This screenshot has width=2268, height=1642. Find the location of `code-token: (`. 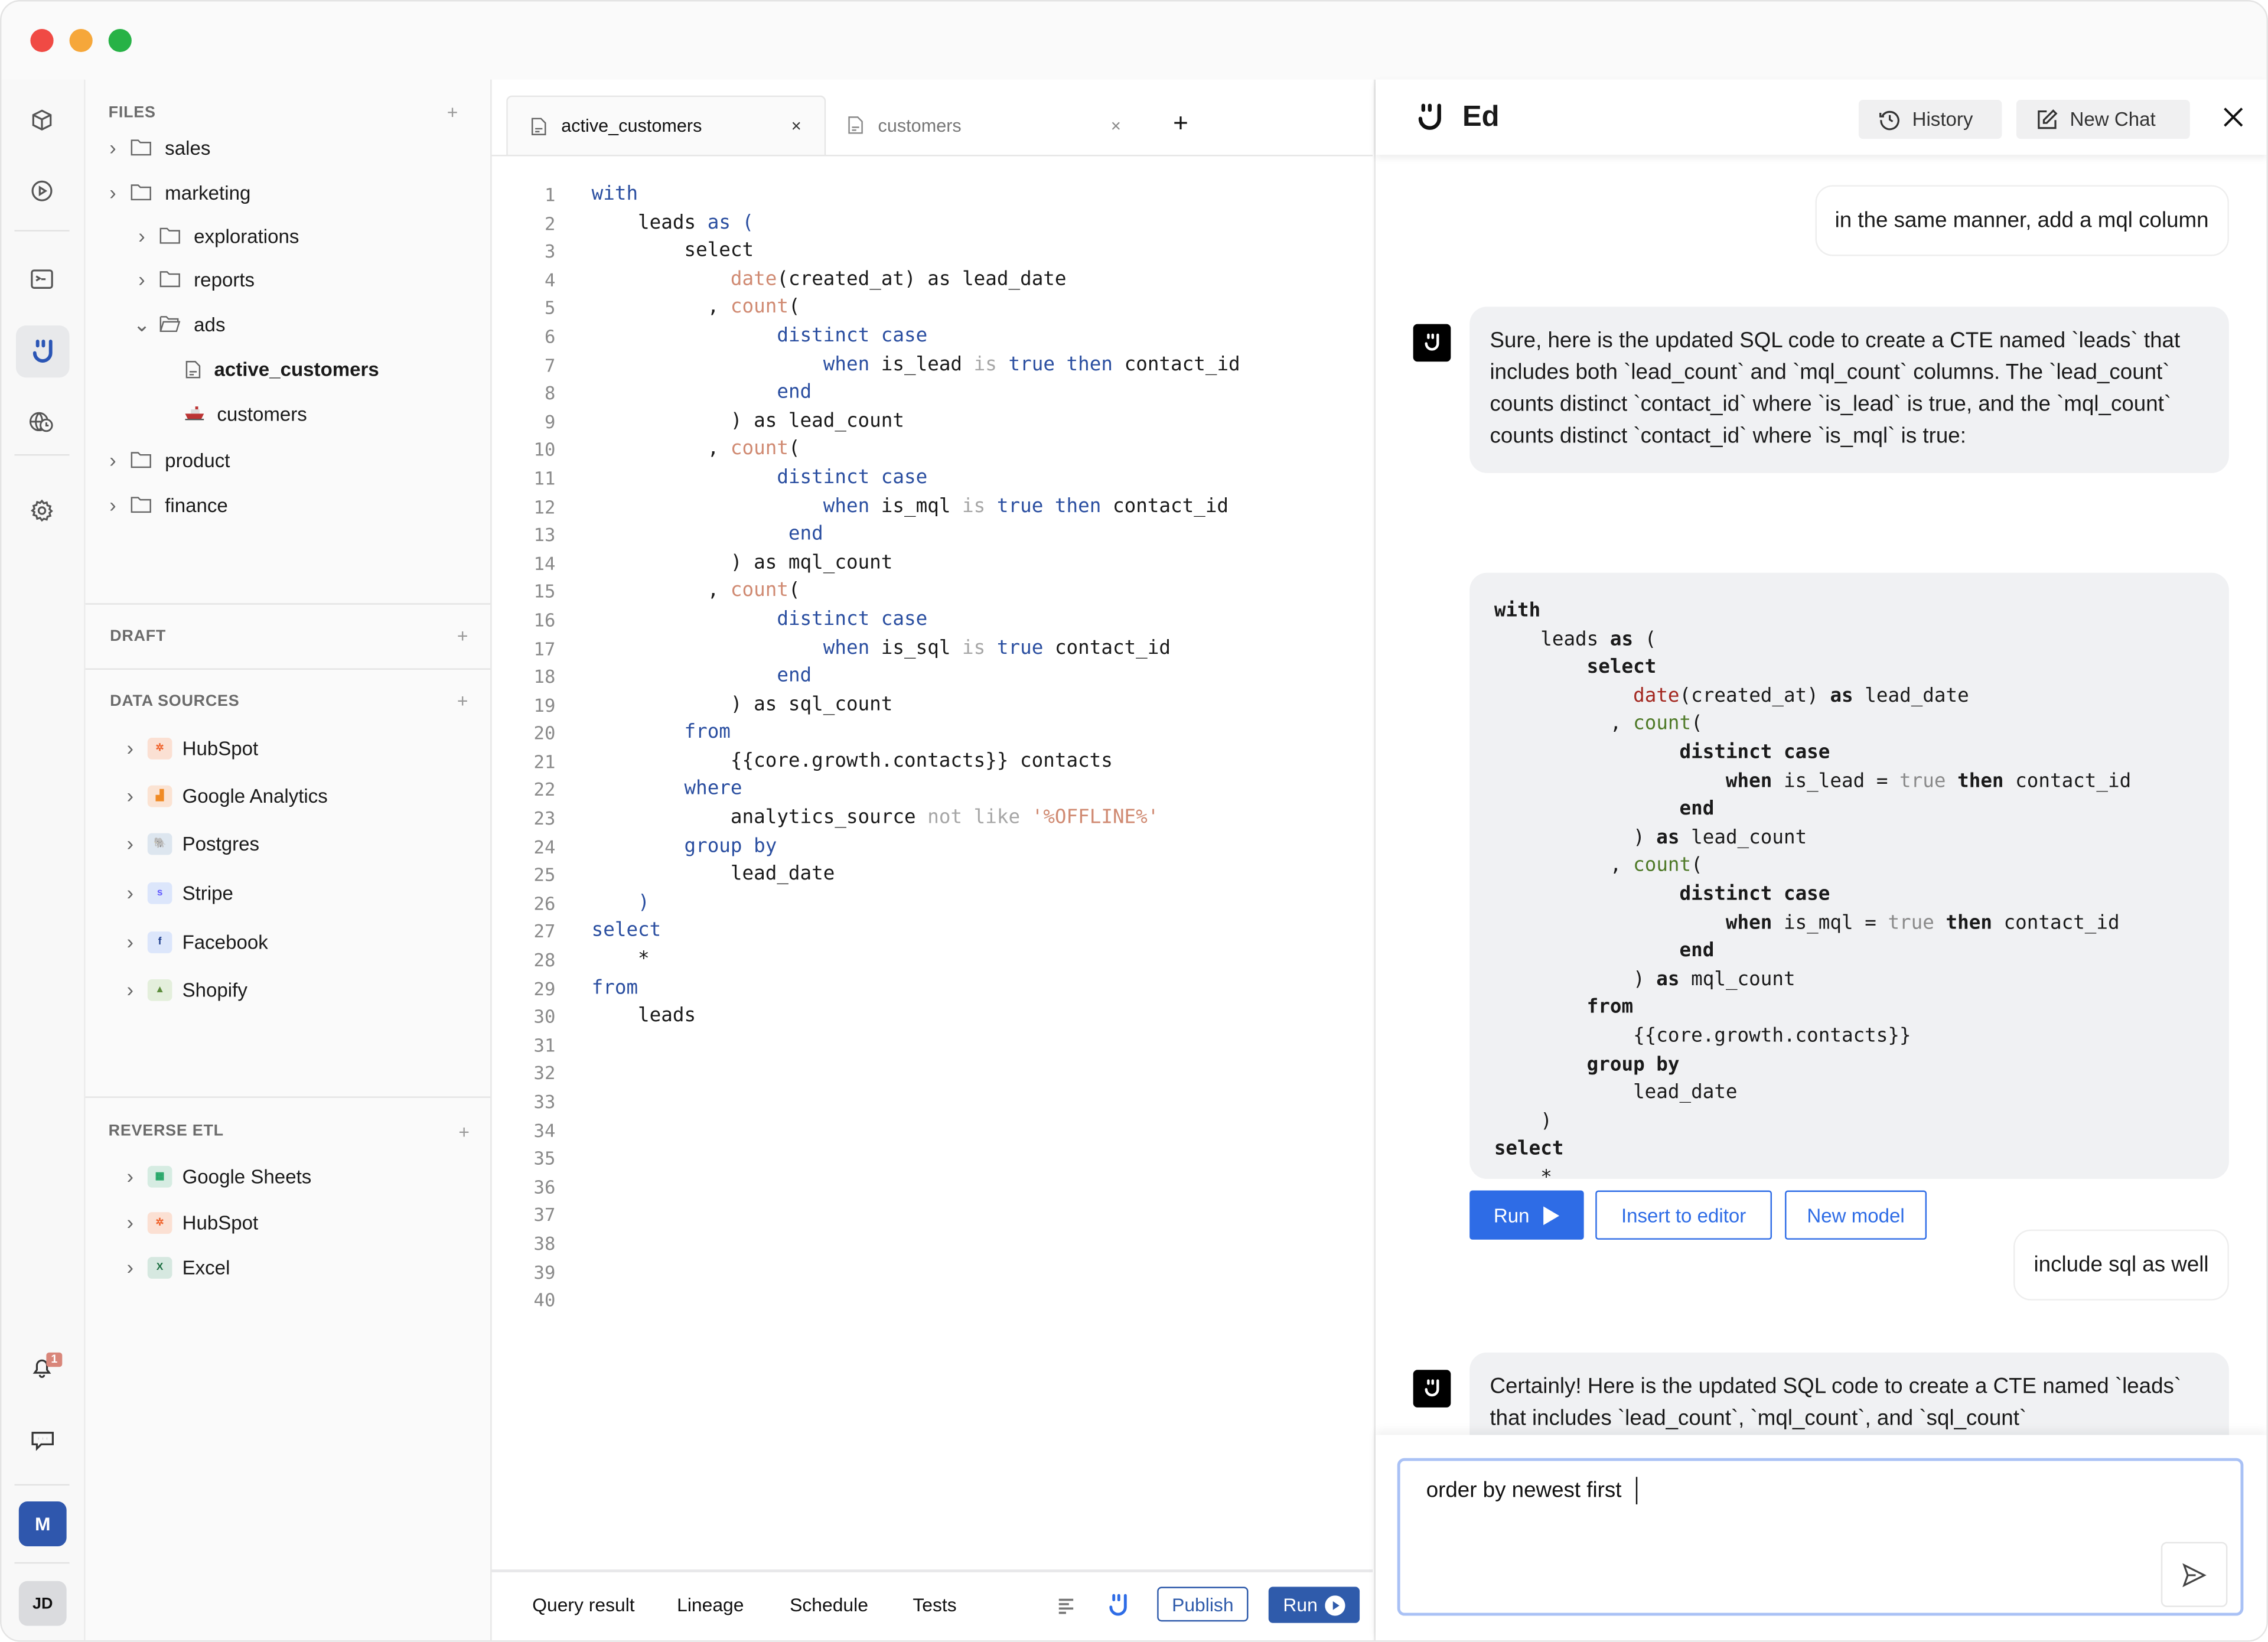

code-token: ( is located at coordinates (1697, 725).